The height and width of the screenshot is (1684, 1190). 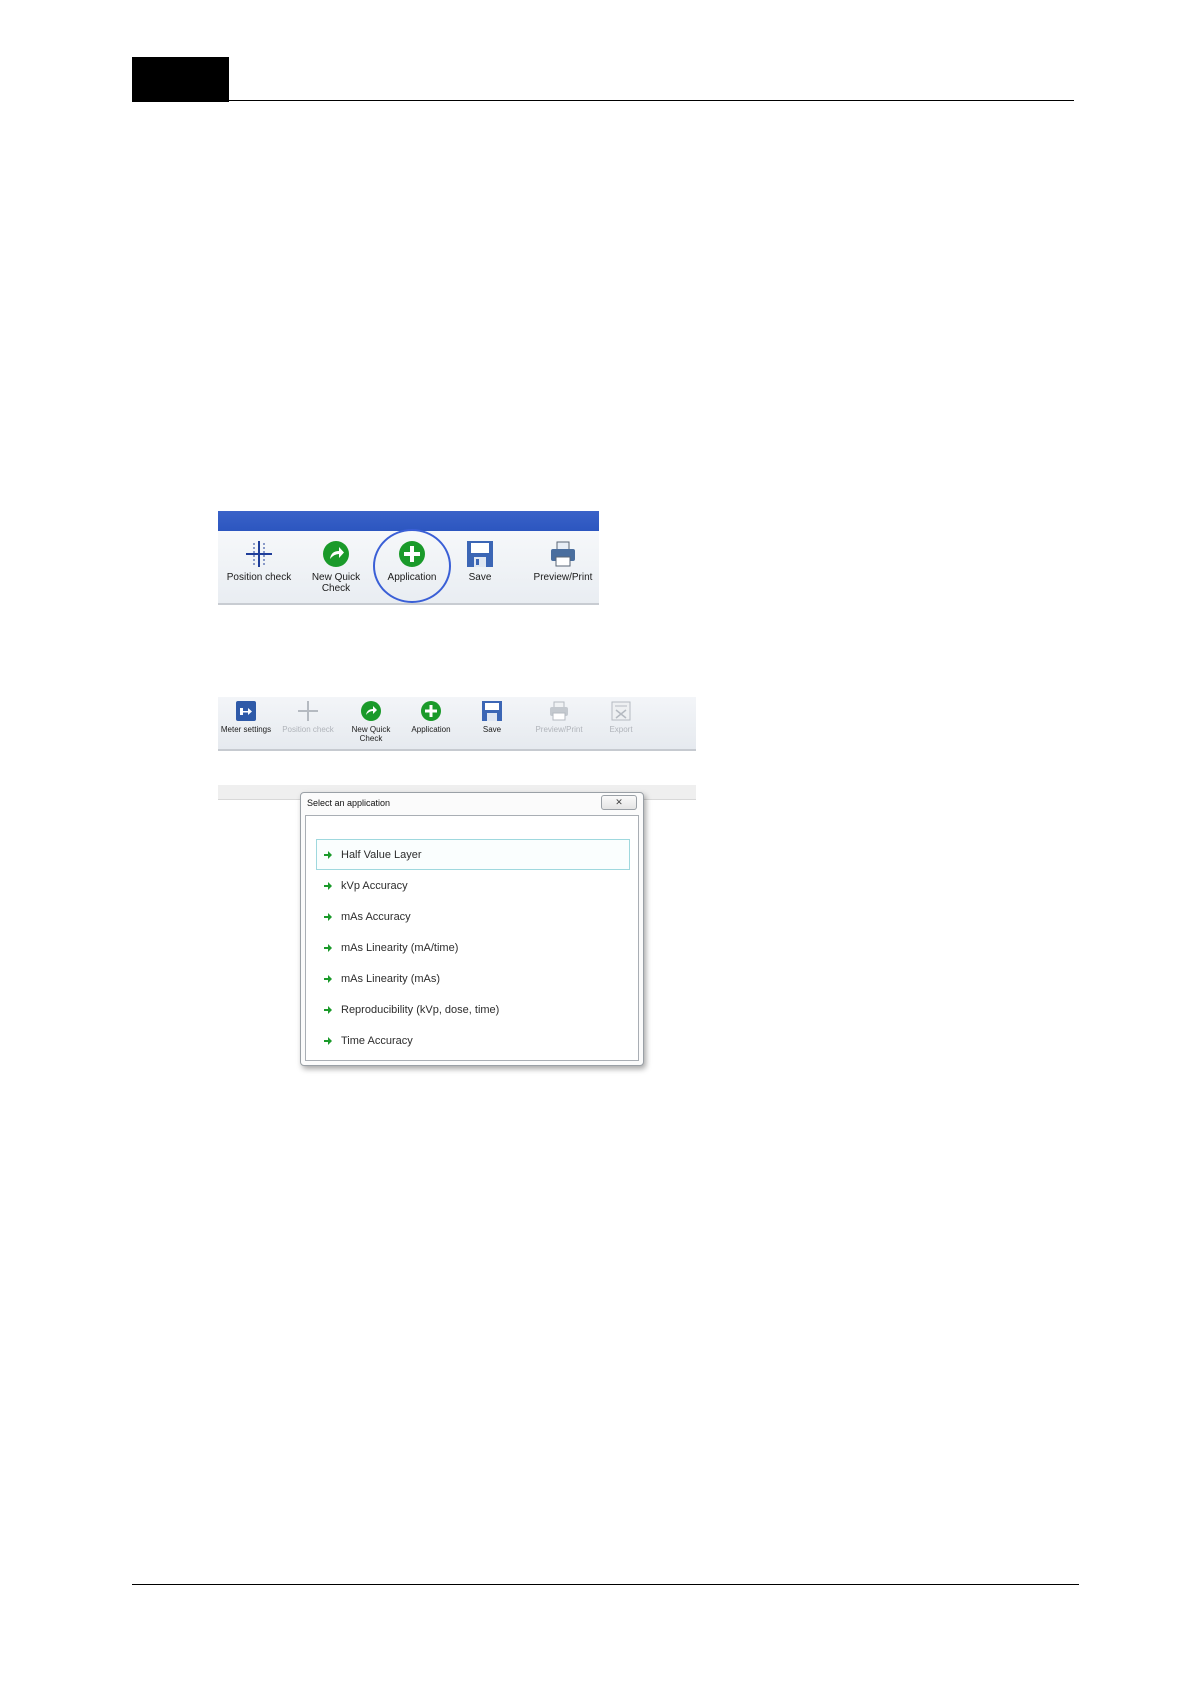 What do you see at coordinates (473, 885) in the screenshot?
I see `application-list-item: kVp Accuracy` at bounding box center [473, 885].